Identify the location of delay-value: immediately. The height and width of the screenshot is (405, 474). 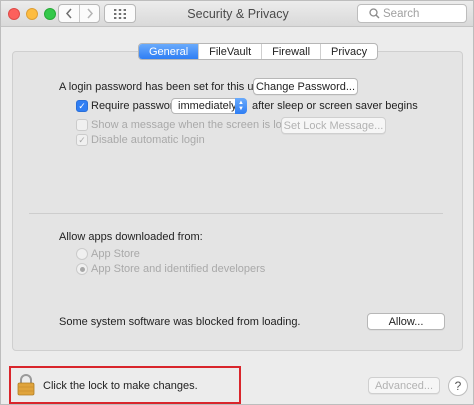
(207, 106).